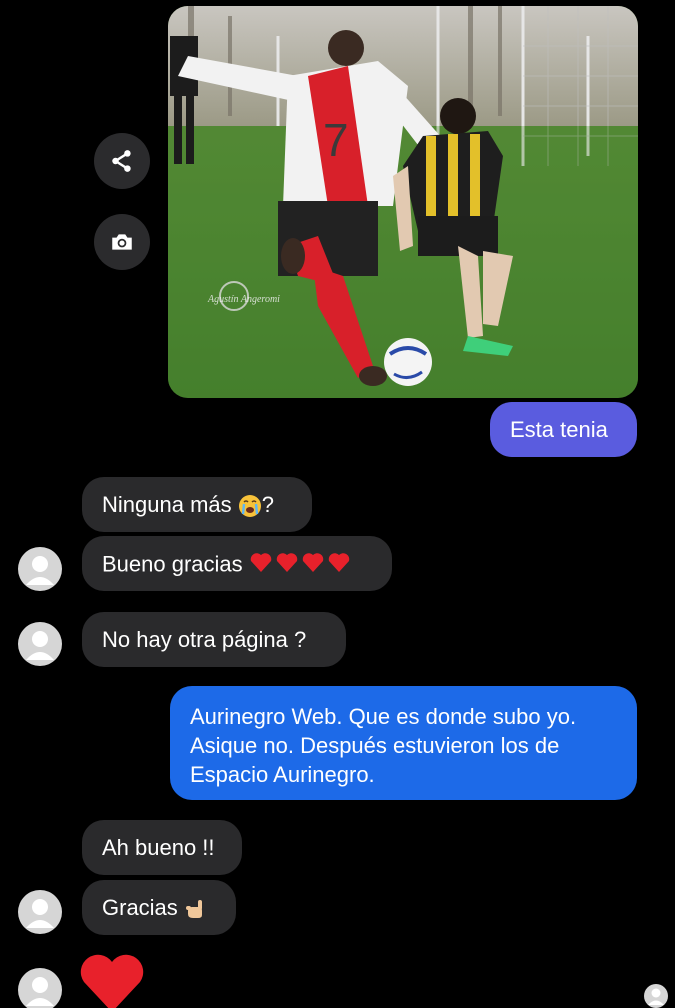 Image resolution: width=675 pixels, height=1008 pixels. I want to click on share-button, so click(122, 161).